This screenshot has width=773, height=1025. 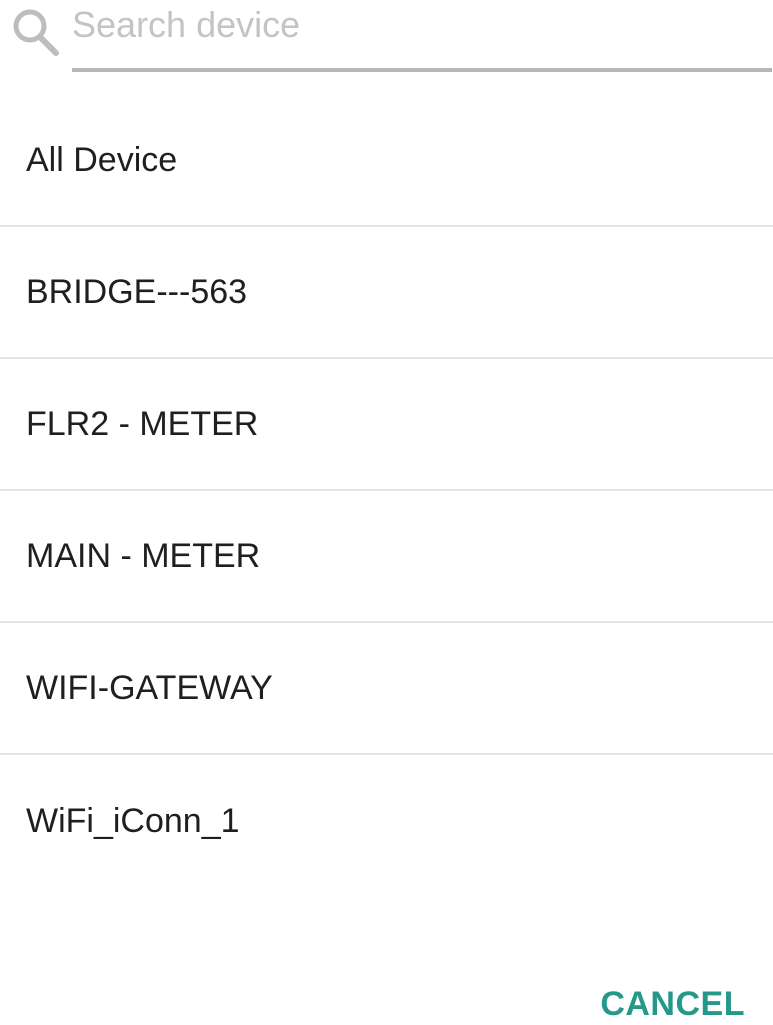 I want to click on device-list-item-wifi-iconn-1: WiFi_iConn_1, so click(x=386, y=821).